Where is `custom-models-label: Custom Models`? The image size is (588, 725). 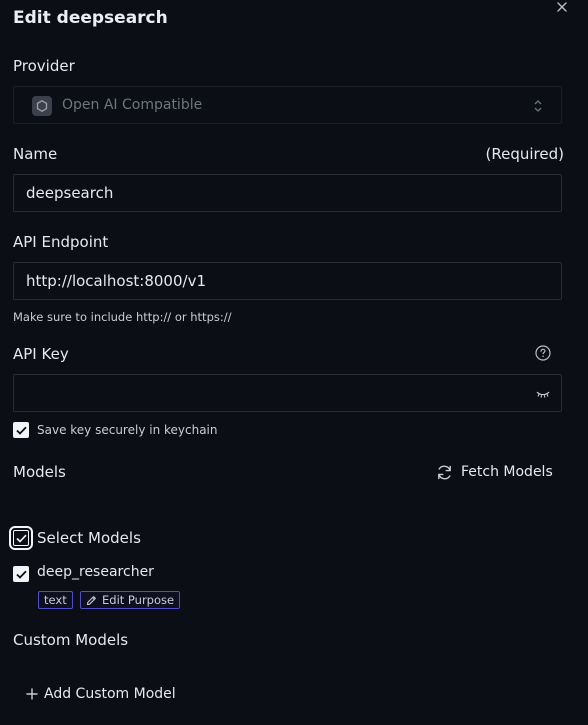
custom-models-label: Custom Models is located at coordinates (71, 640).